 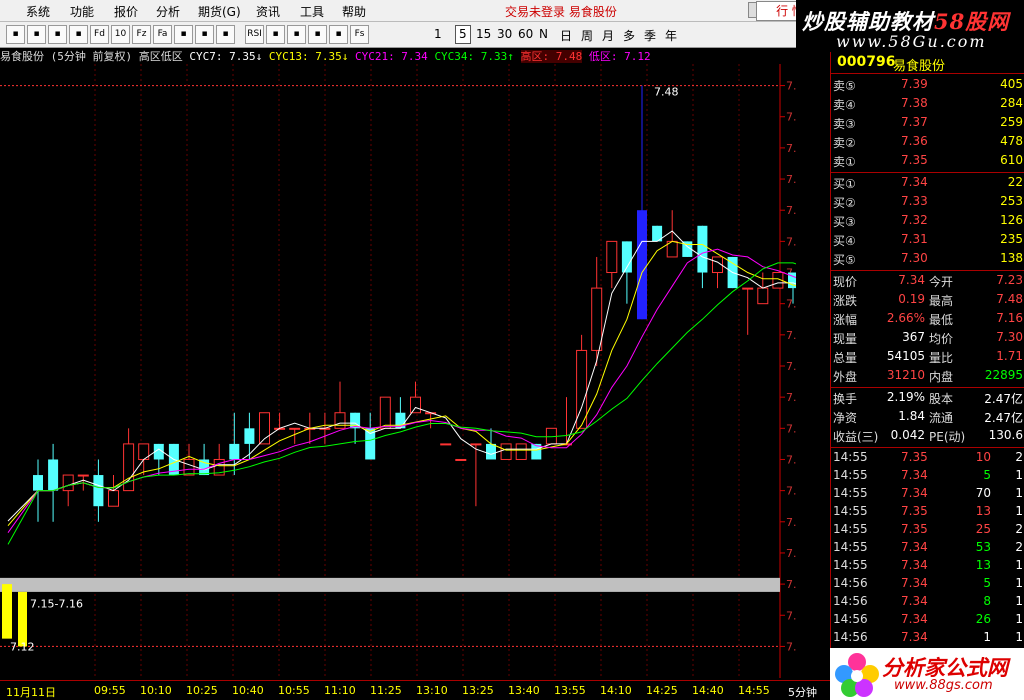 I want to click on period-10: 季, so click(x=650, y=35).